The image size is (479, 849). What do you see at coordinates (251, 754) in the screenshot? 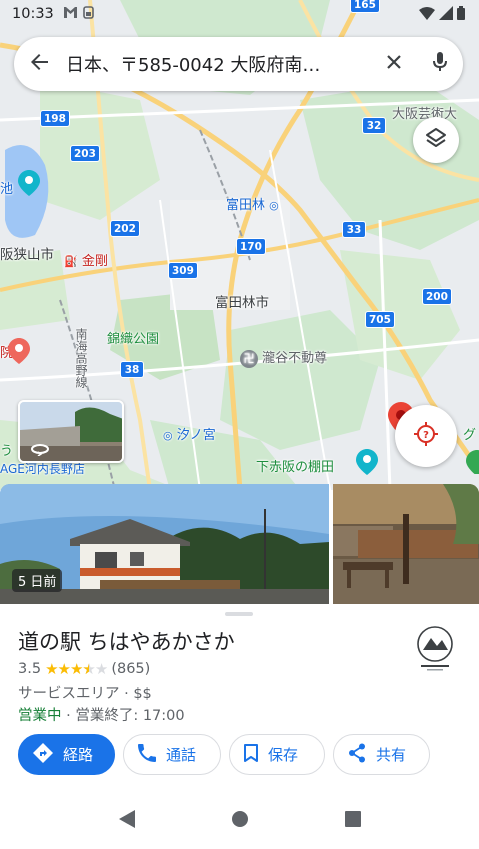
I see `bookmark-icon` at bounding box center [251, 754].